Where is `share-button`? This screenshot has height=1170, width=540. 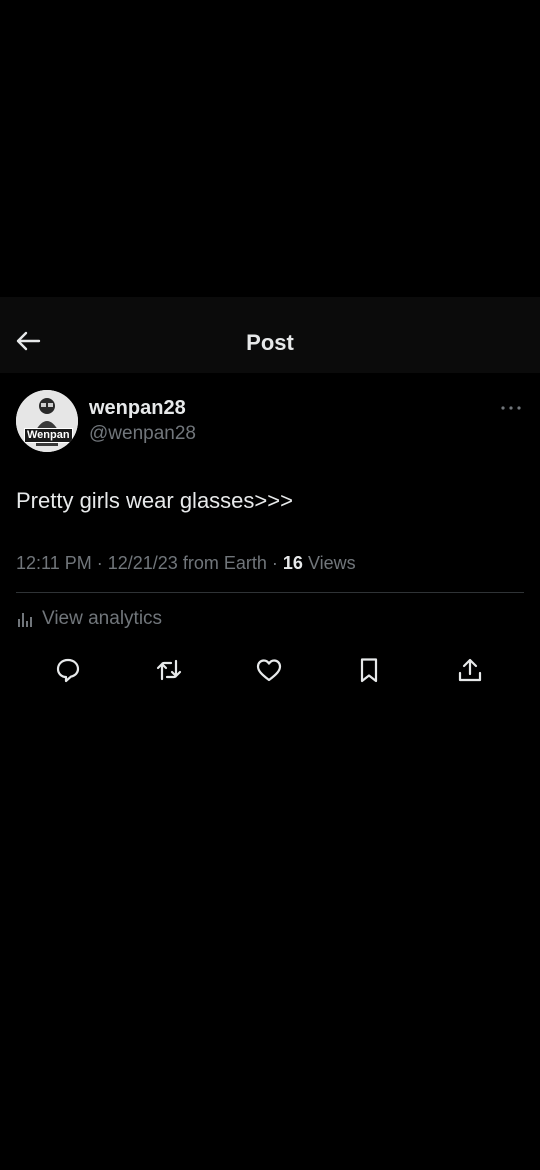
share-button is located at coordinates (470, 670).